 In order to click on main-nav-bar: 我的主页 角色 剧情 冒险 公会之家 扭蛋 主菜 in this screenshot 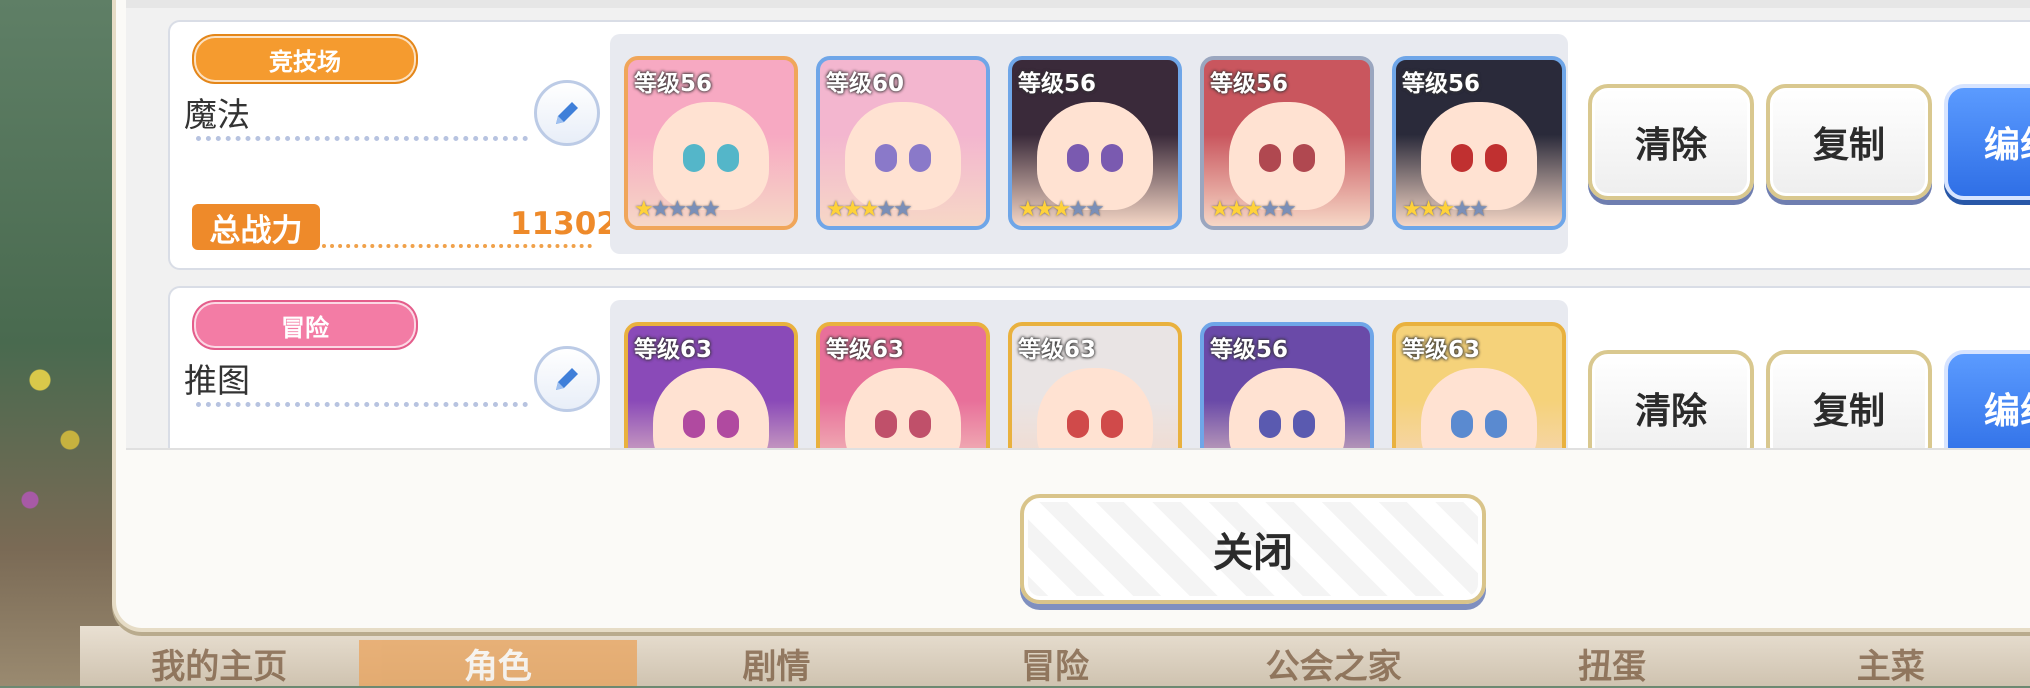, I will do `click(1055, 656)`.